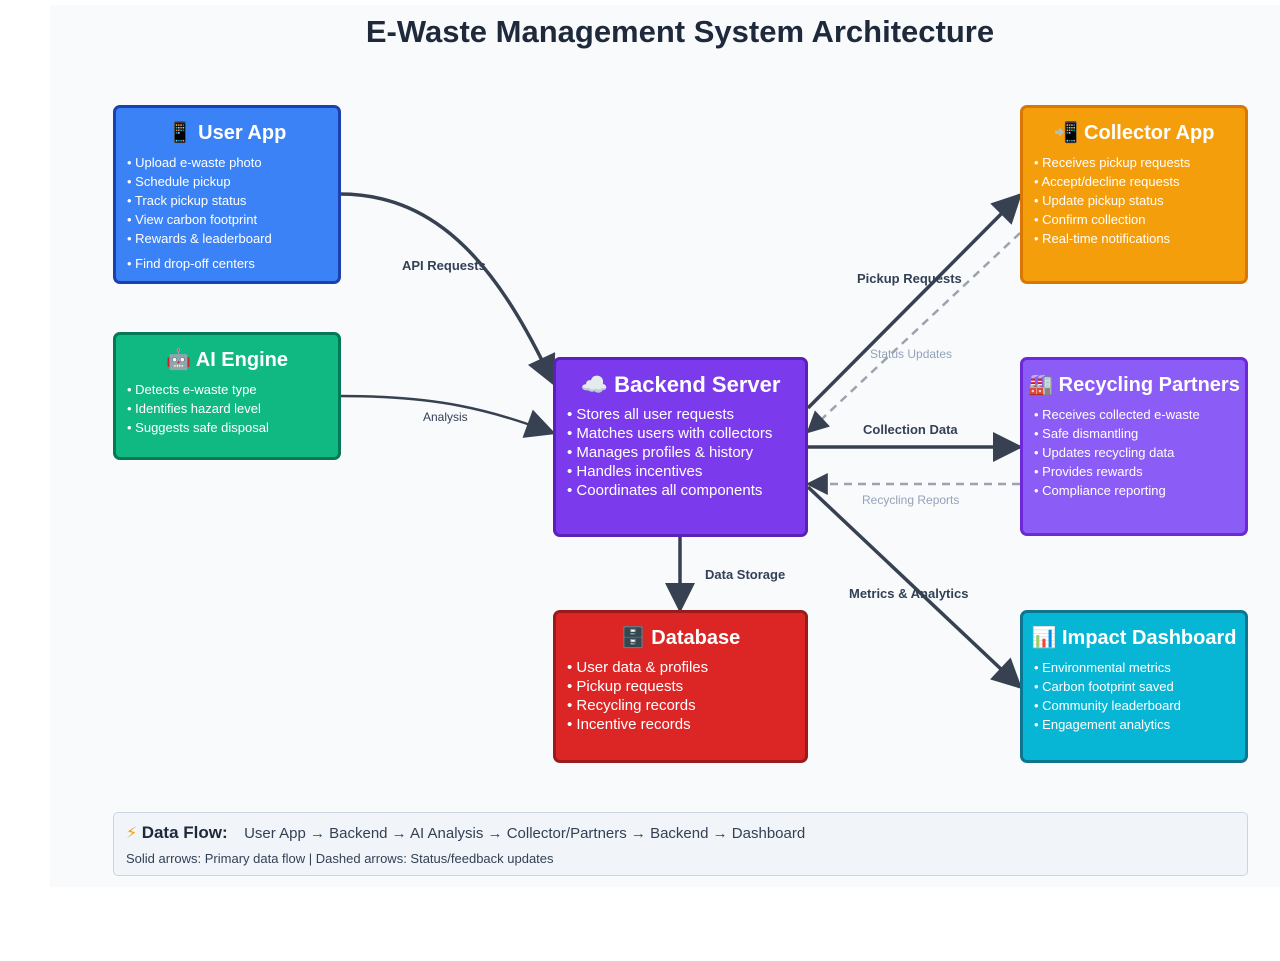 This screenshot has width=1280, height=961. What do you see at coordinates (1090, 219) in the screenshot?
I see `feature-item: • Confirm collection` at bounding box center [1090, 219].